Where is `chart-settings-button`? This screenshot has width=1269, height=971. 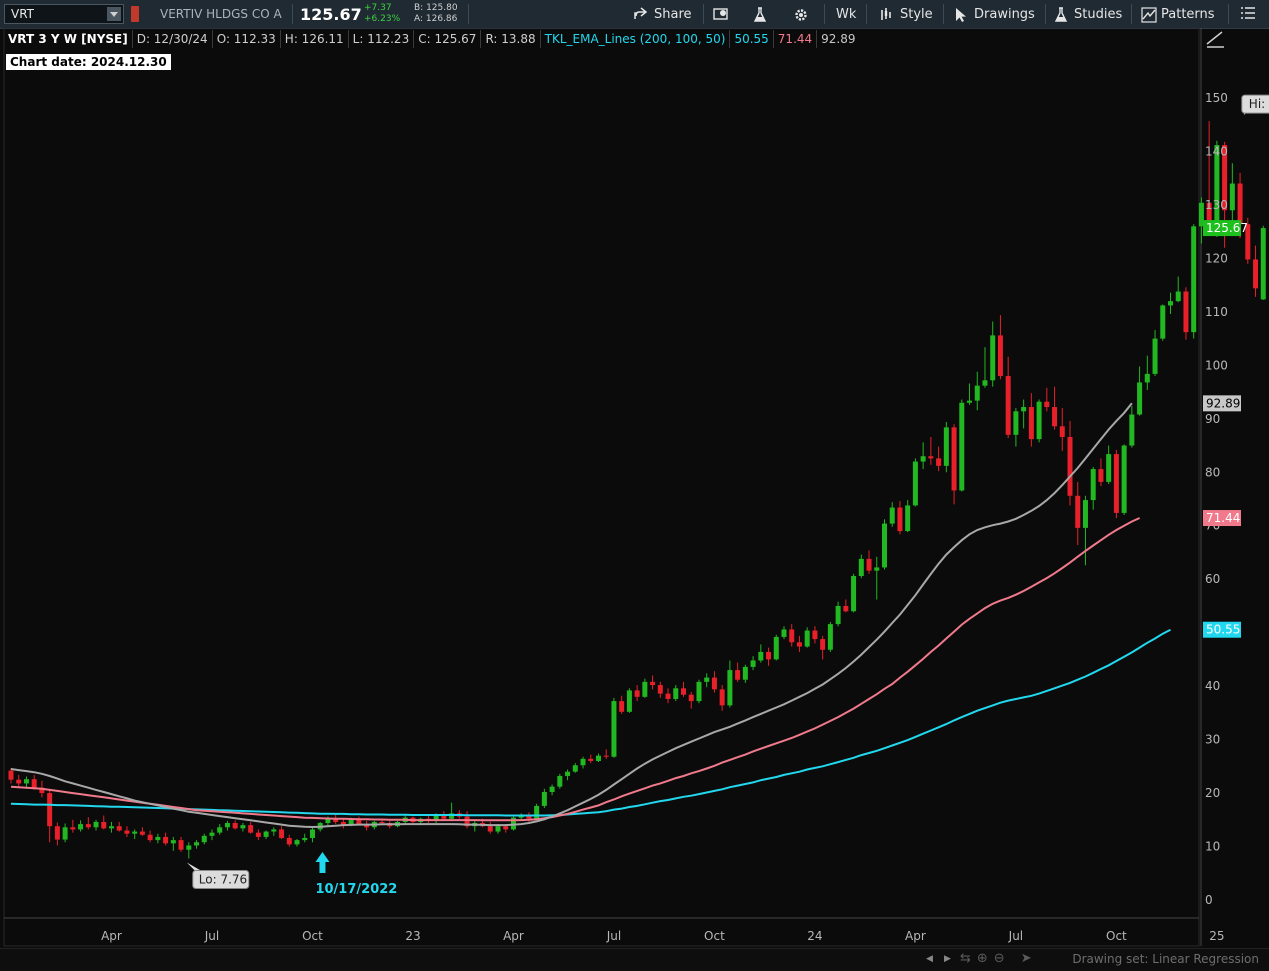
chart-settings-button is located at coordinates (723, 14).